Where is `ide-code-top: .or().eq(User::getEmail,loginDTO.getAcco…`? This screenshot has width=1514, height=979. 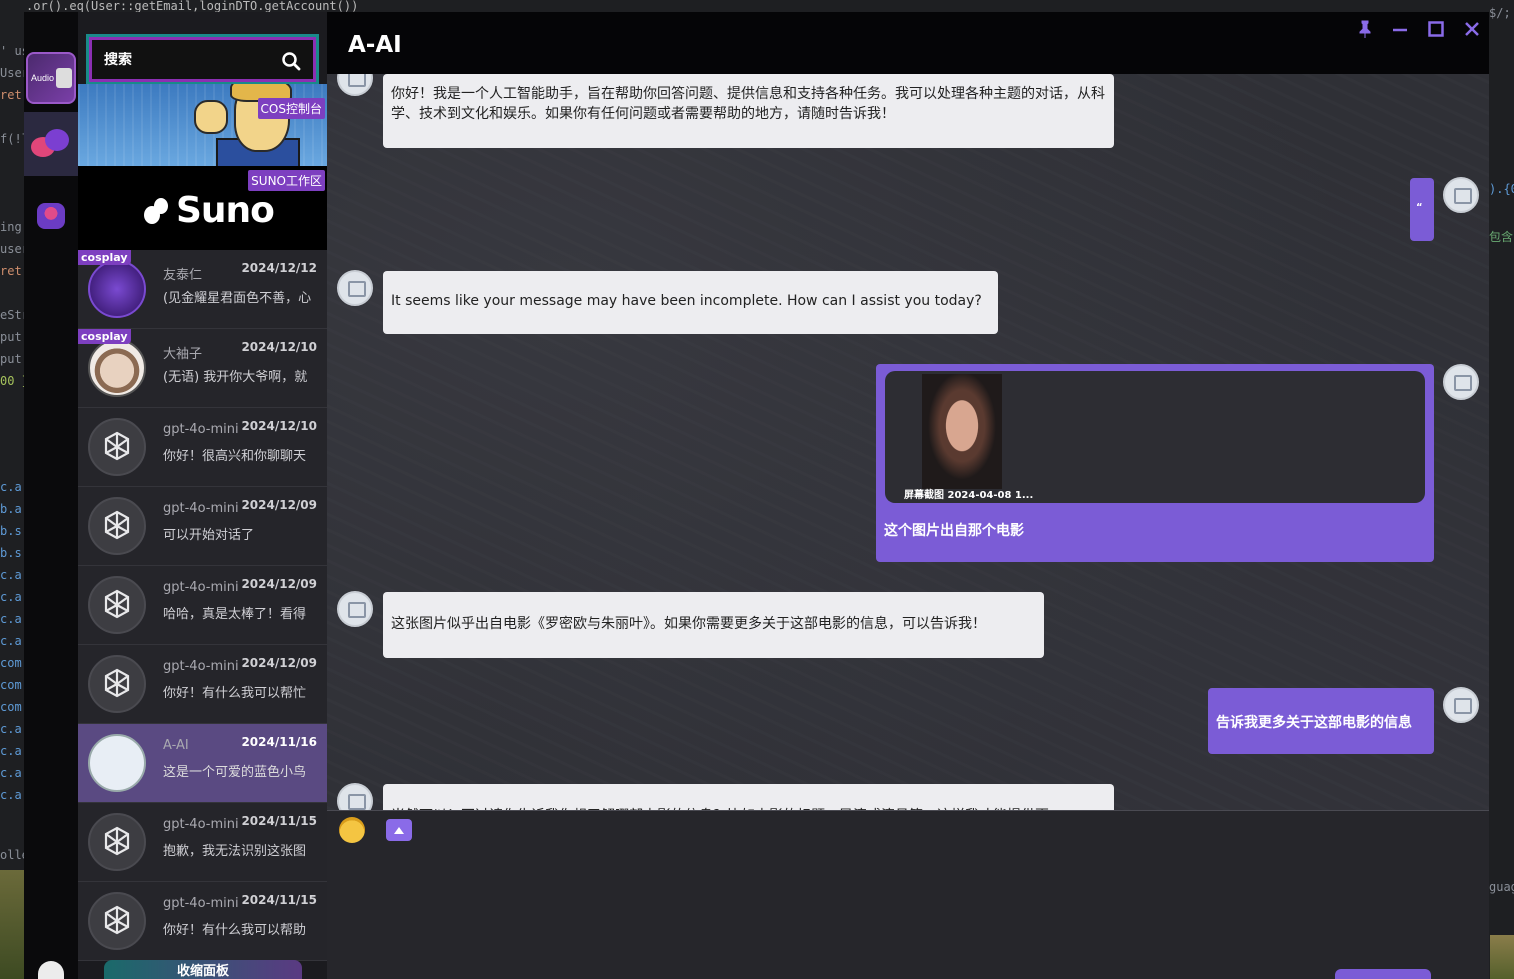
ide-code-top: .or().eq(User::getEmail,loginDTO.getAcco… is located at coordinates (192, 6).